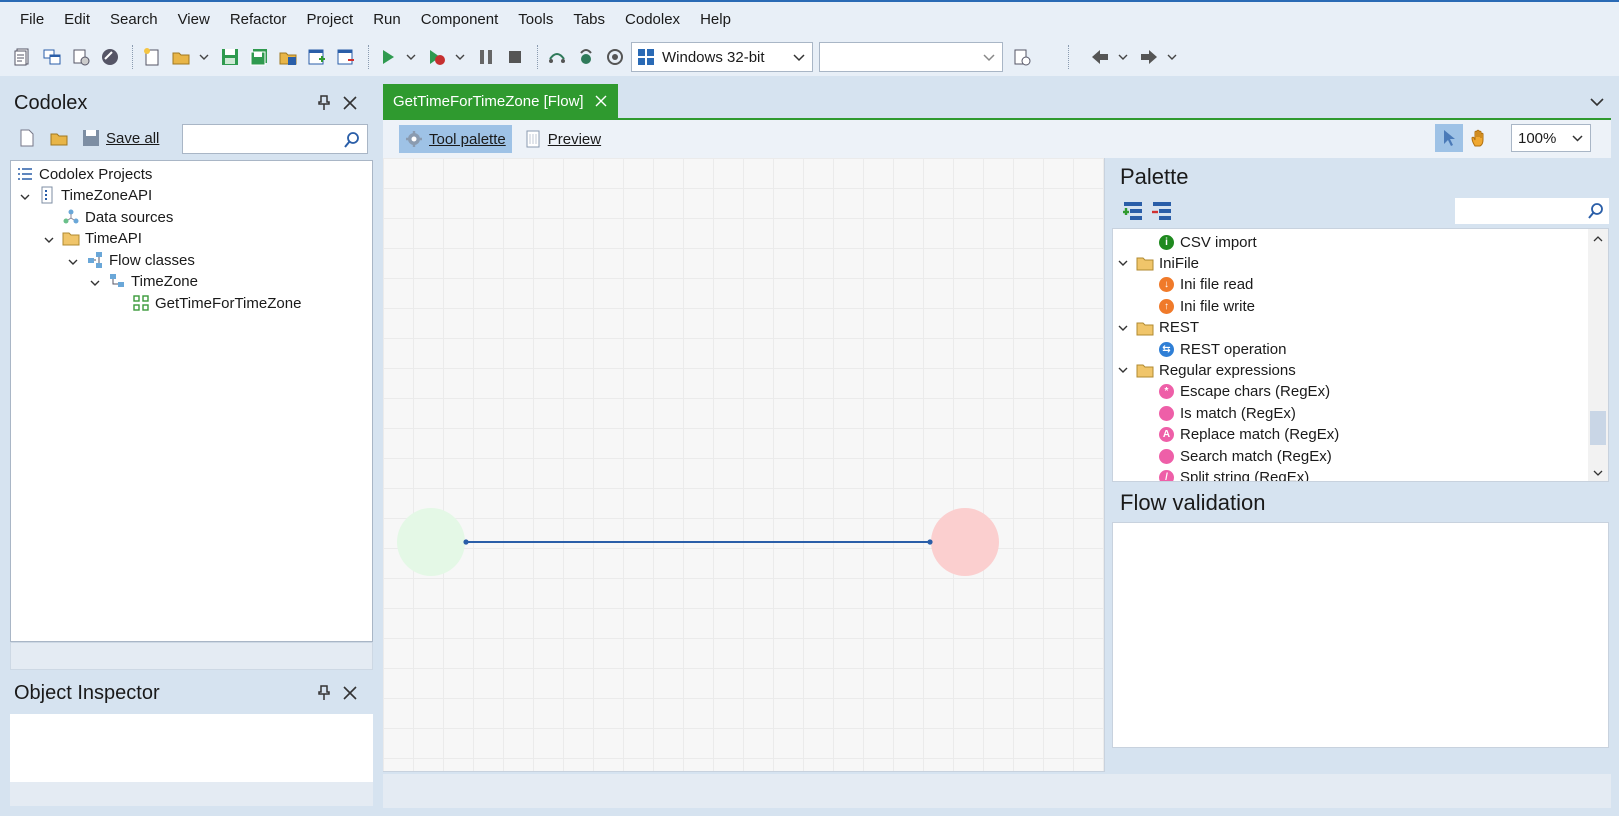 The width and height of the screenshot is (1619, 816). Describe the element at coordinates (1022, 57) in the screenshot. I see `deploy-icon` at that location.